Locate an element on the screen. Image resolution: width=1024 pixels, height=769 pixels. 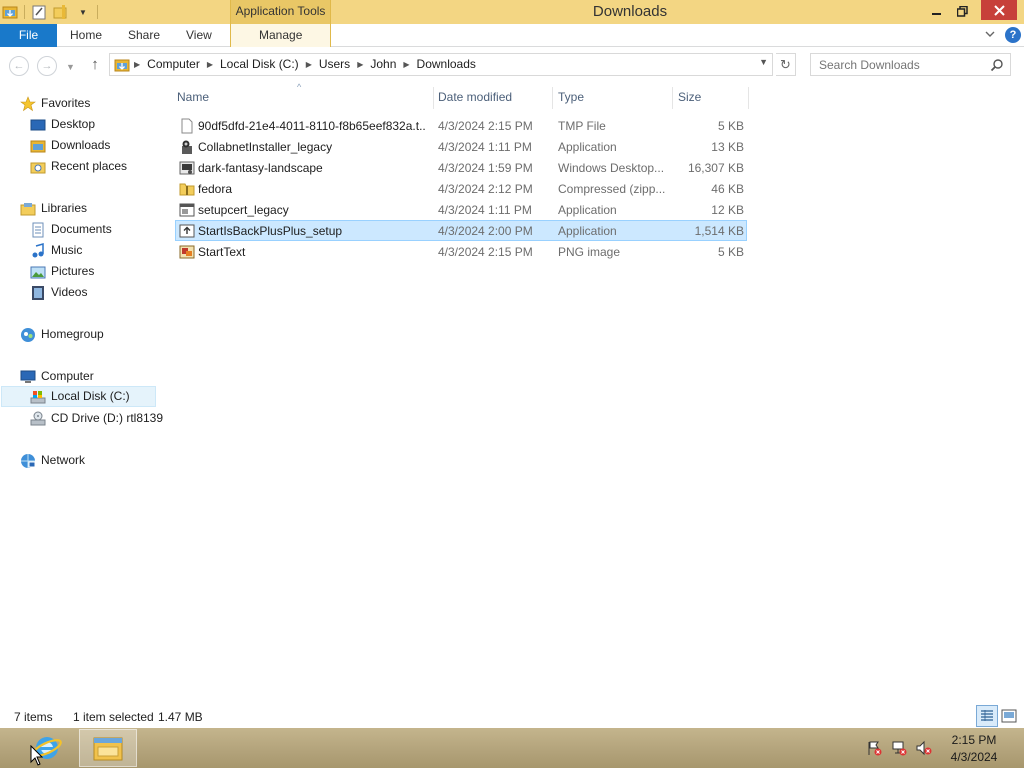
downloads-folder-icon is located at coordinates (38, 146).